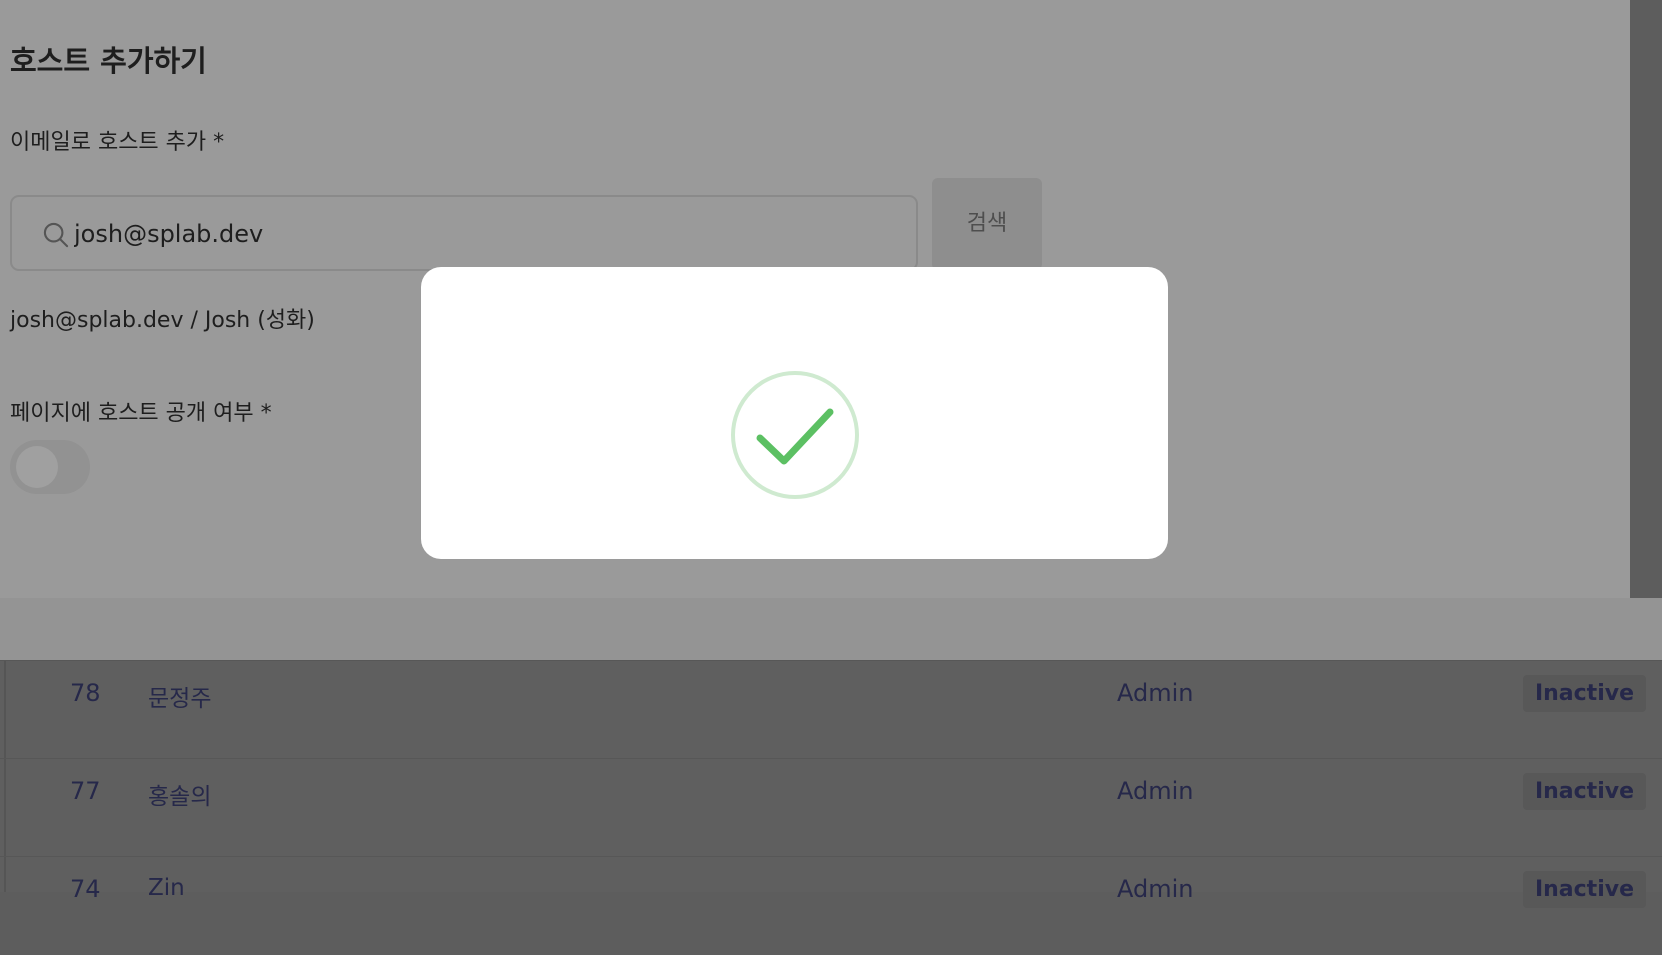 Image resolution: width=1662 pixels, height=955 pixels. Describe the element at coordinates (141, 413) in the screenshot. I see `visibility-label: 페이지에 호스트 공개 여부 *` at that location.